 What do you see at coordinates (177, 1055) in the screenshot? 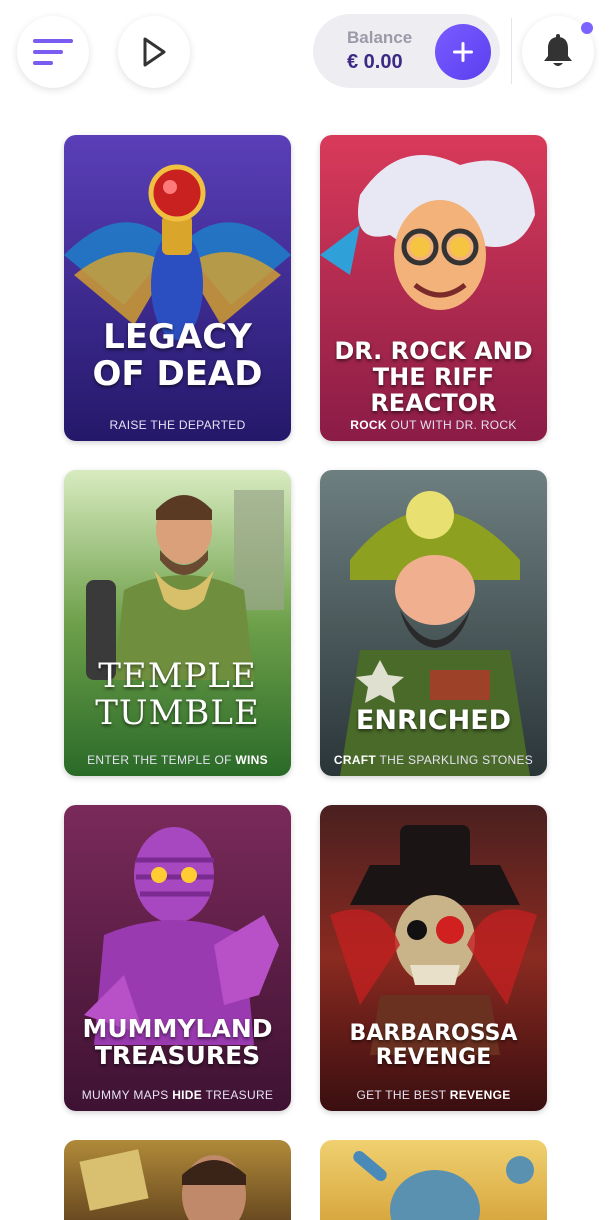
I see `game-title-line2: TREASURES` at bounding box center [177, 1055].